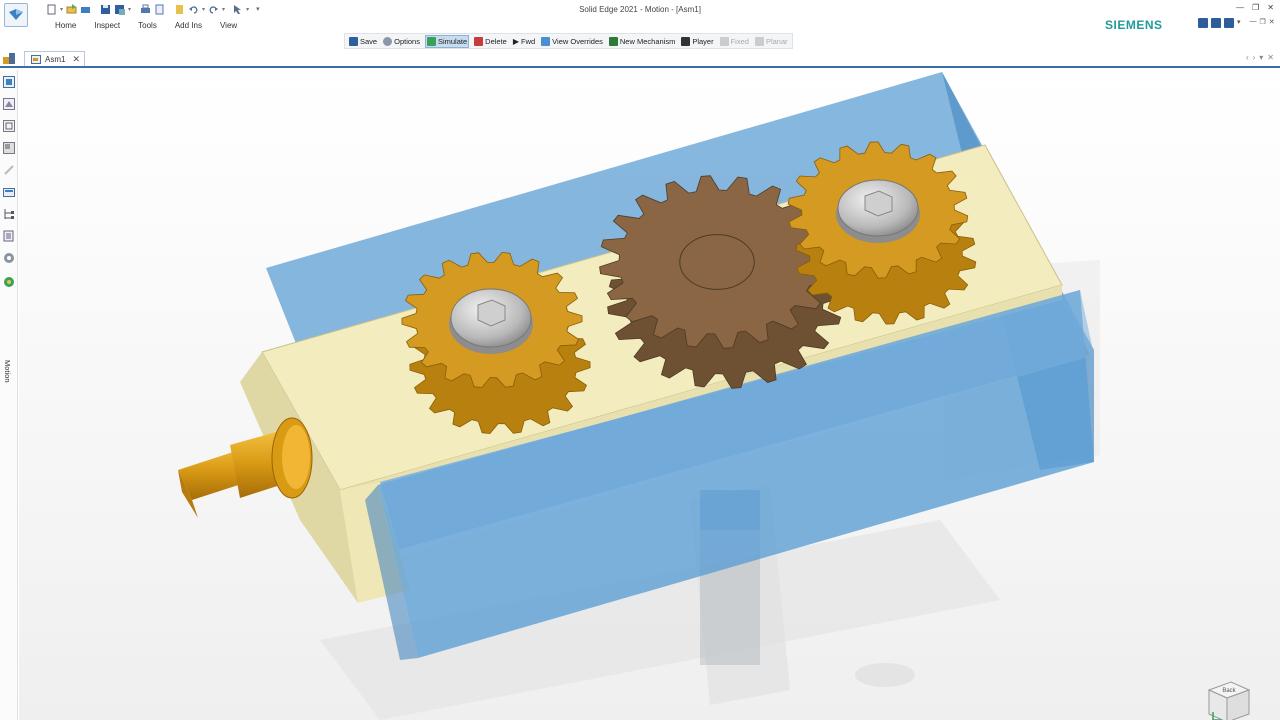 The height and width of the screenshot is (720, 1280). Describe the element at coordinates (245, 467) in the screenshot. I see `input-shaft` at that location.